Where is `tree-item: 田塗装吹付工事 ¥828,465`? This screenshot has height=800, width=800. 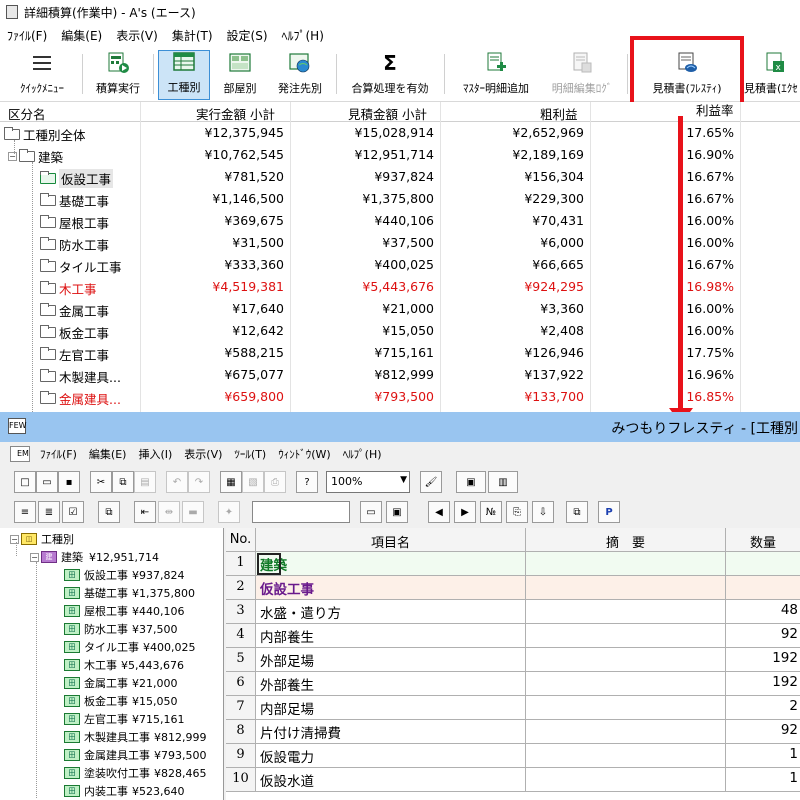
tree-item: 田塗装吹付工事 ¥828,465 is located at coordinates (135, 773).